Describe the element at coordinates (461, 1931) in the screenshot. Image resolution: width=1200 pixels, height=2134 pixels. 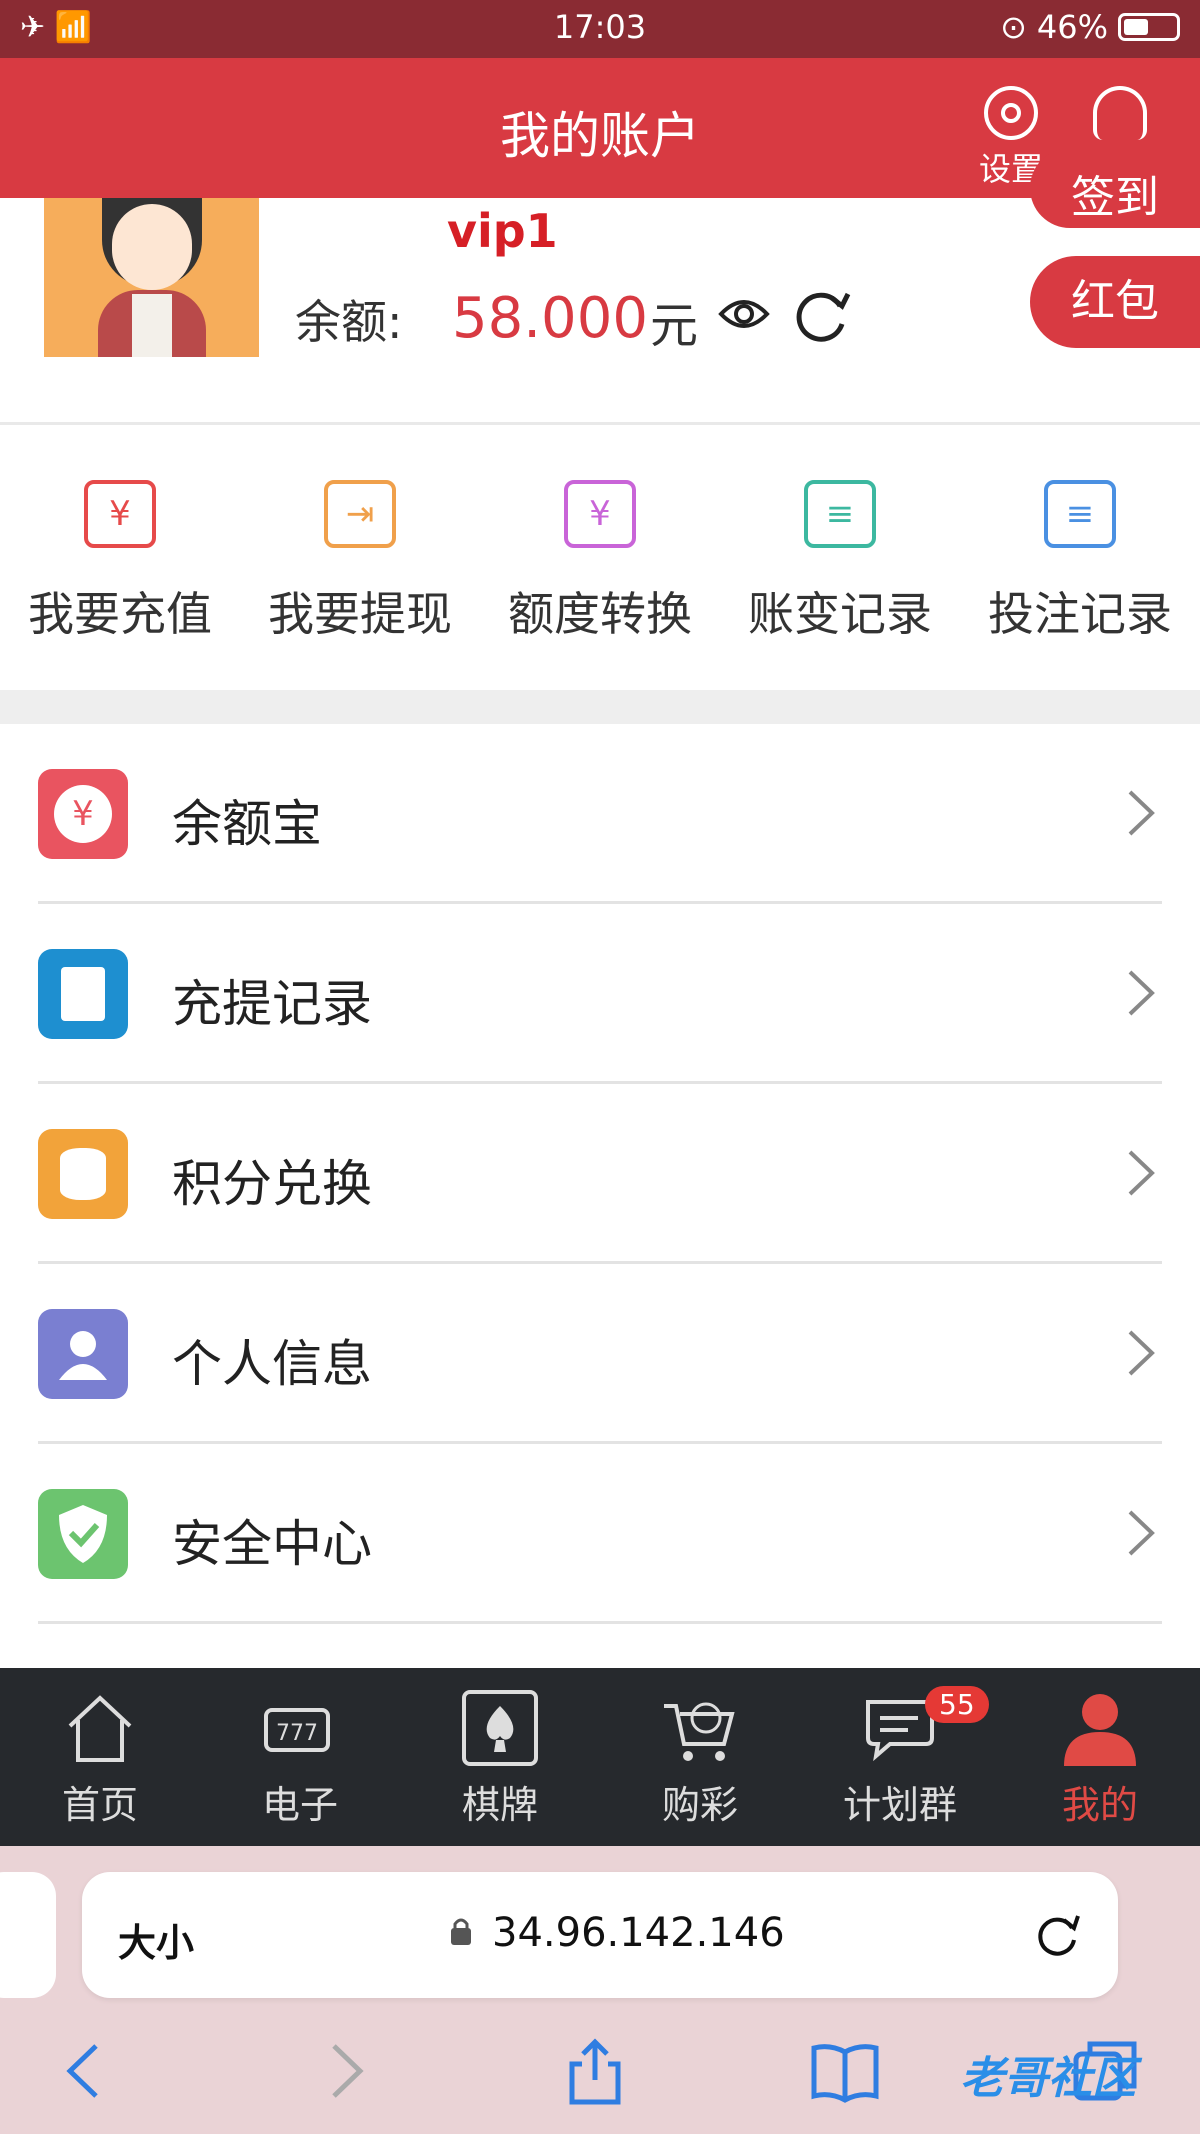
I see `lock-icon` at that location.